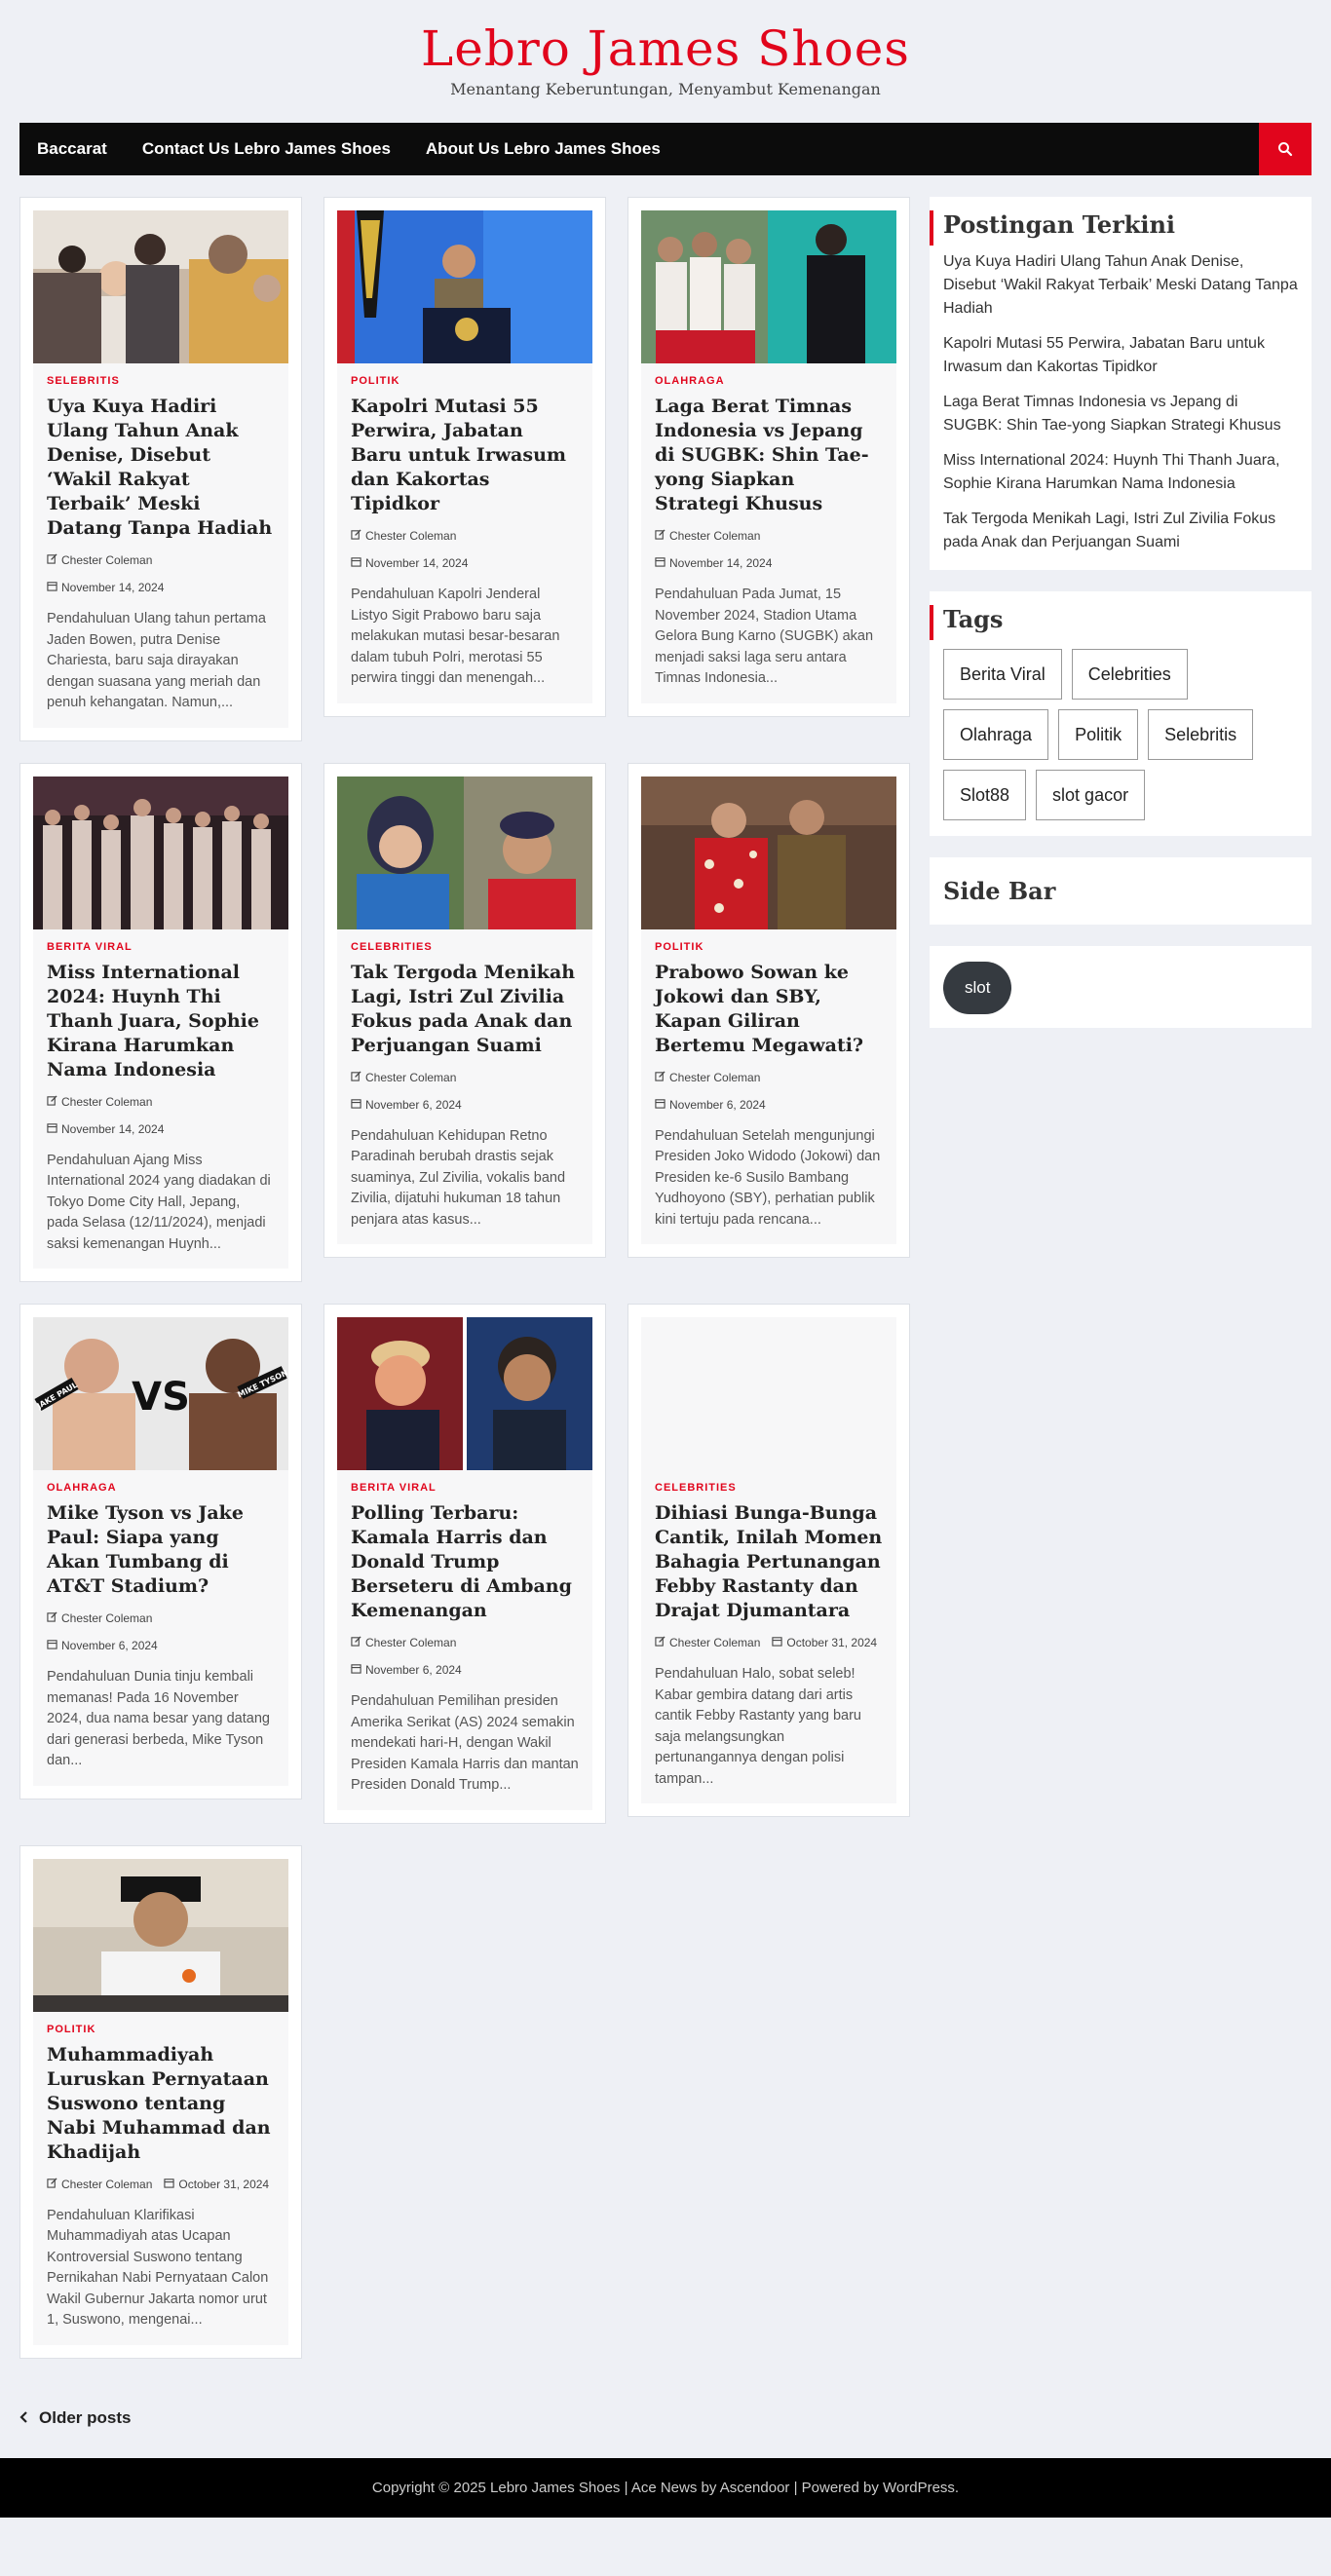 The image size is (1331, 2576). What do you see at coordinates (1091, 795) in the screenshot?
I see `tag-link: slot gacor` at bounding box center [1091, 795].